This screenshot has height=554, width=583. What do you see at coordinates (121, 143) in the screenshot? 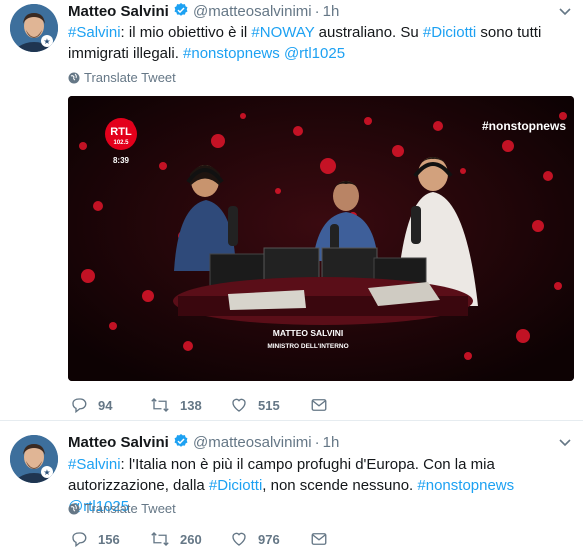
I see `rtl-logo-frequency: 102.5` at bounding box center [121, 143].